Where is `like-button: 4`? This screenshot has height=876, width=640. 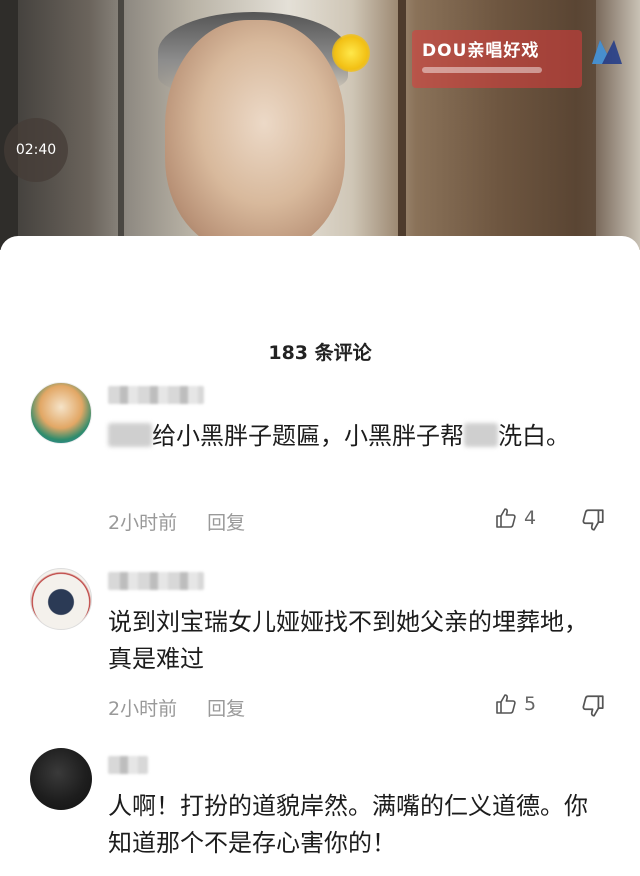
like-button: 4 is located at coordinates (515, 518).